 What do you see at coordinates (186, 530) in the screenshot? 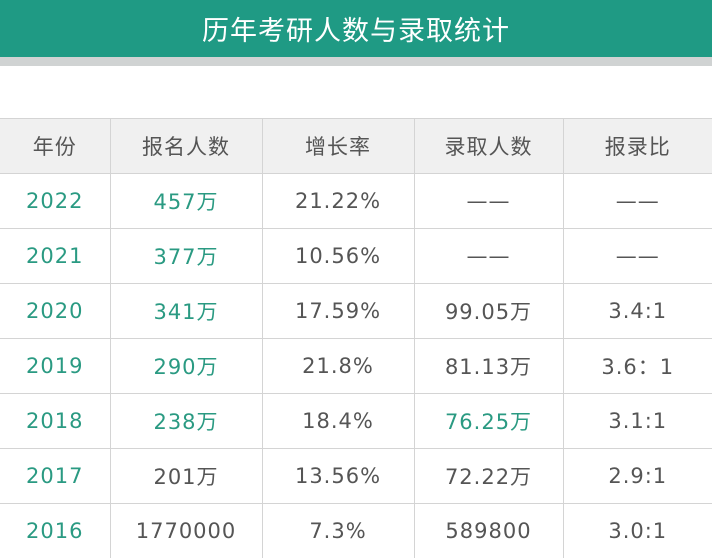
I see `cell-applicants: 1770000` at bounding box center [186, 530].